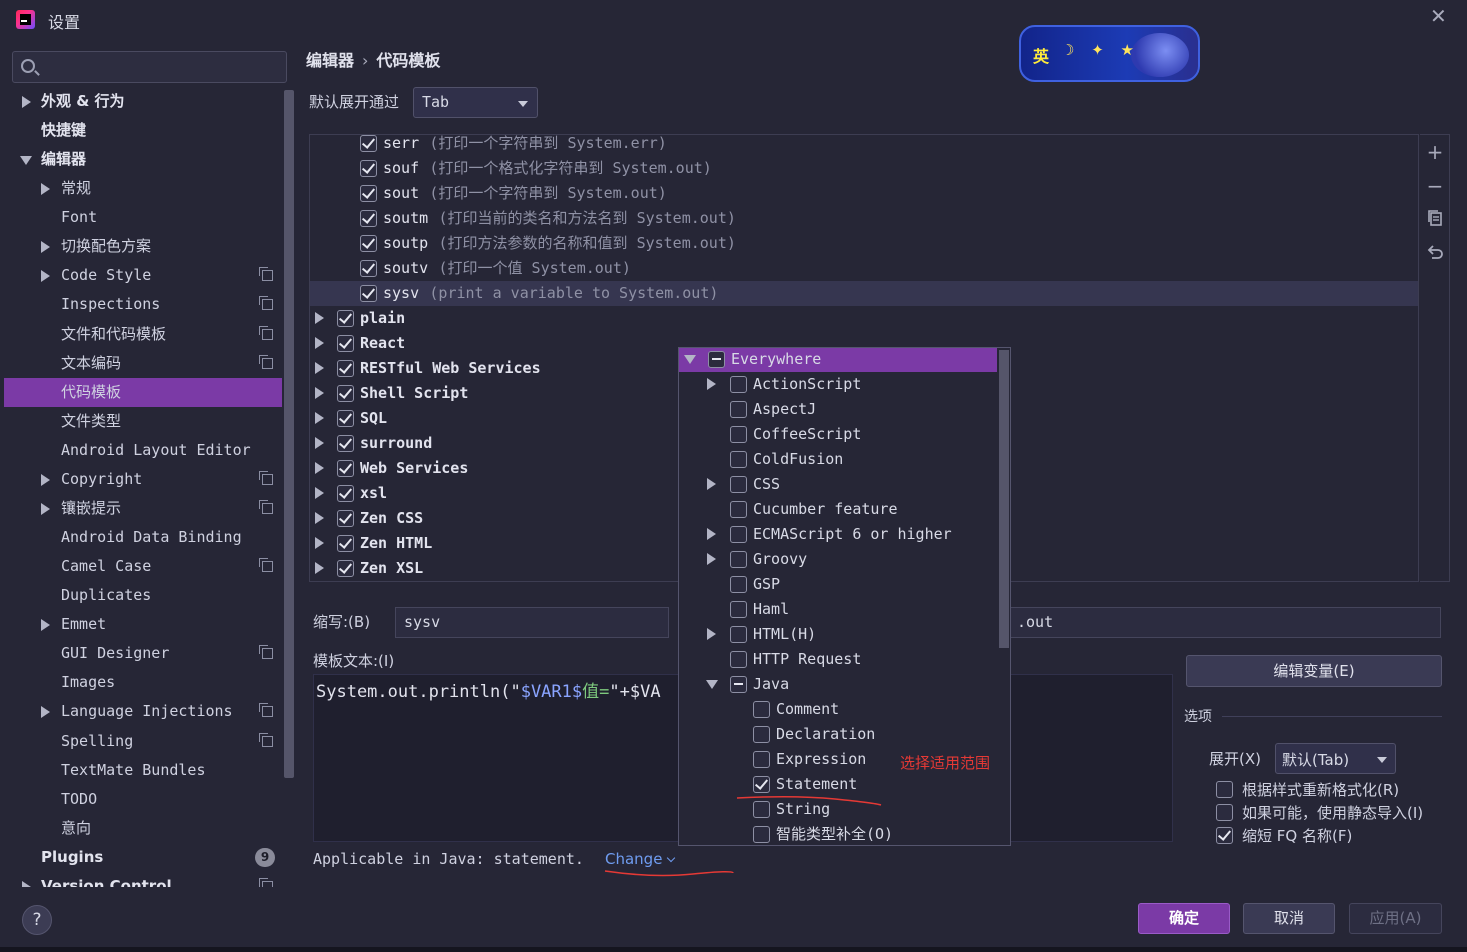 This screenshot has height=952, width=1467. Describe the element at coordinates (864, 193) in the screenshot. I see `template-item: sout (打印一个字符串到 System.out)` at that location.